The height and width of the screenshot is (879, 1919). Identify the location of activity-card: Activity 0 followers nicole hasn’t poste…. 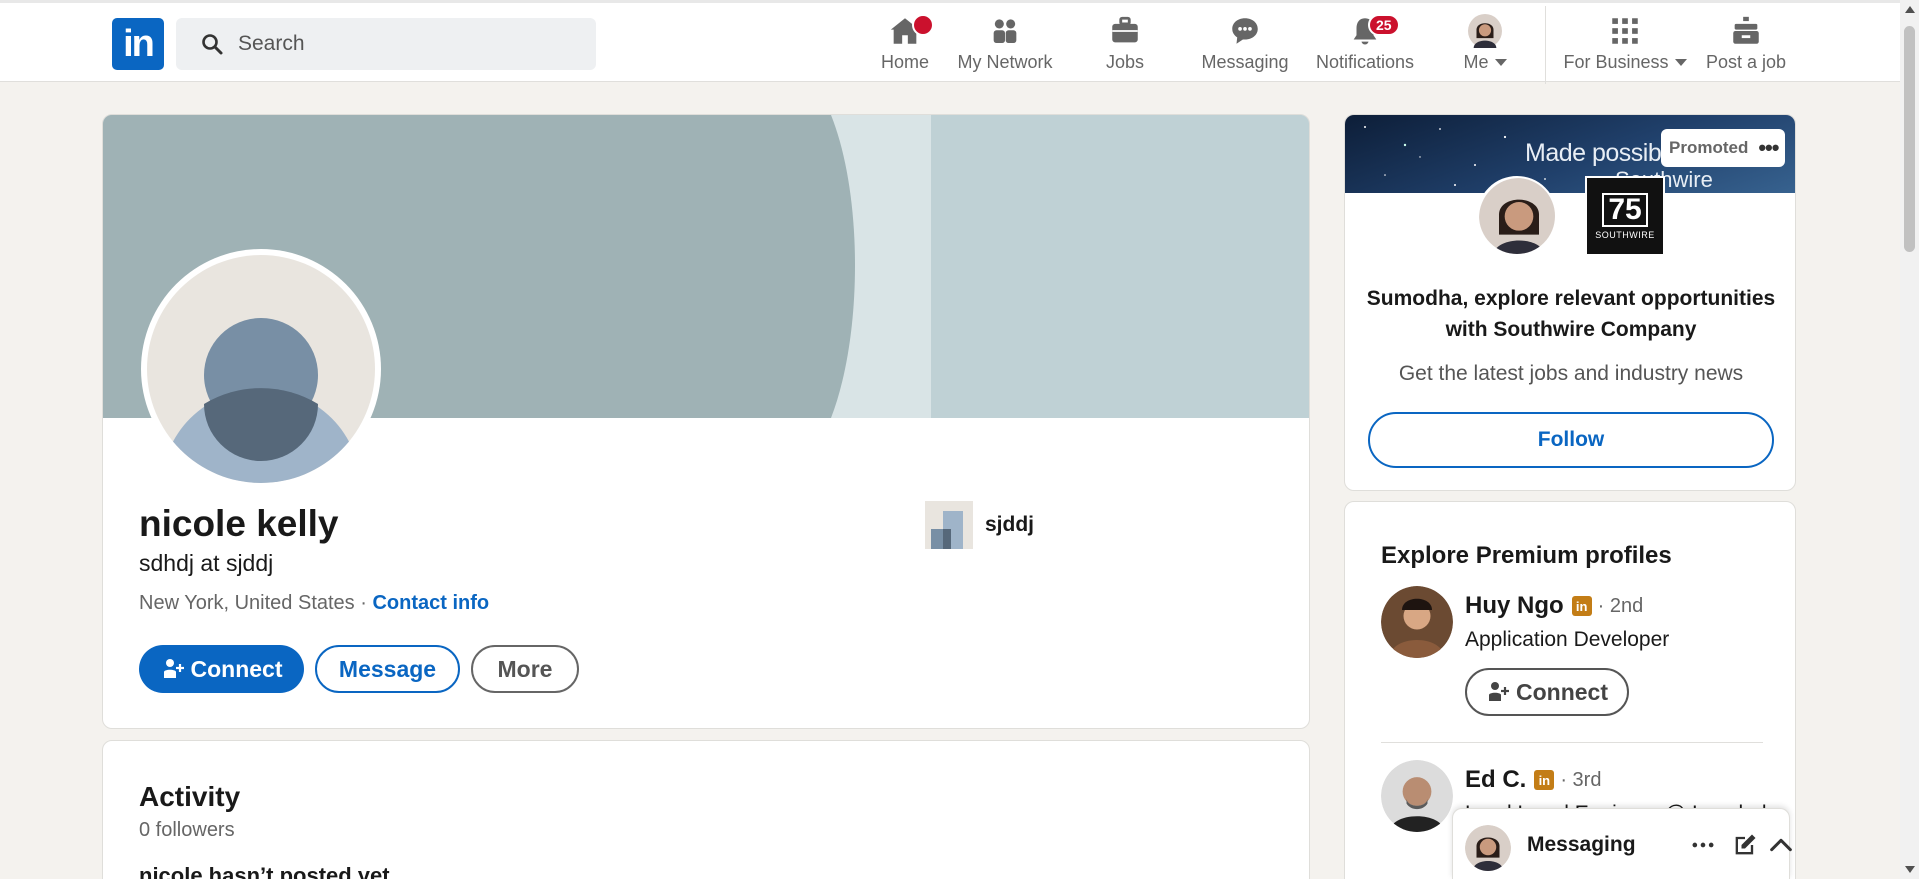
(706, 809).